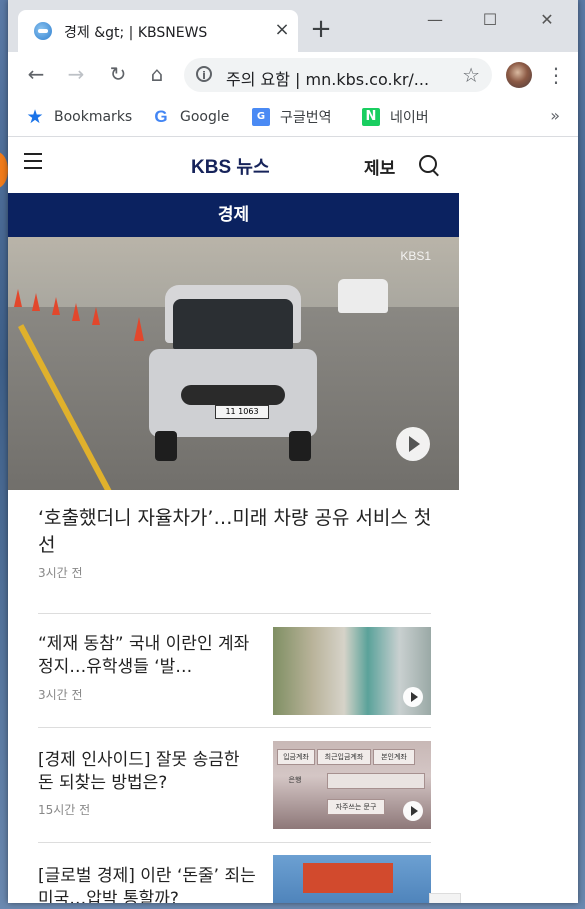 This screenshot has height=909, width=585. What do you see at coordinates (93, 117) in the screenshot?
I see `bookmark-label: Bookmarks` at bounding box center [93, 117].